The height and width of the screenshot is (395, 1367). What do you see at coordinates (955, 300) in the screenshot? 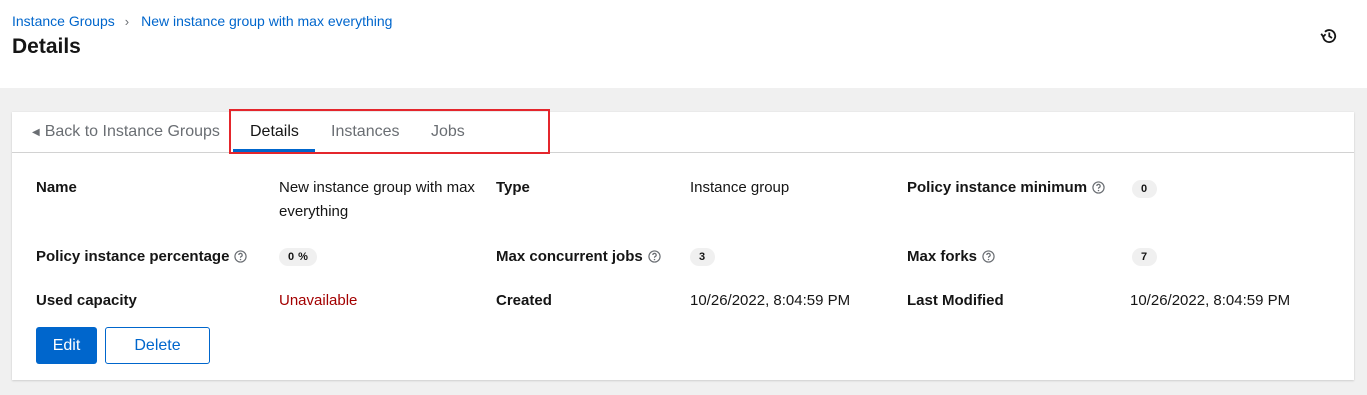
I see `last-modified-label: Last Modified` at bounding box center [955, 300].